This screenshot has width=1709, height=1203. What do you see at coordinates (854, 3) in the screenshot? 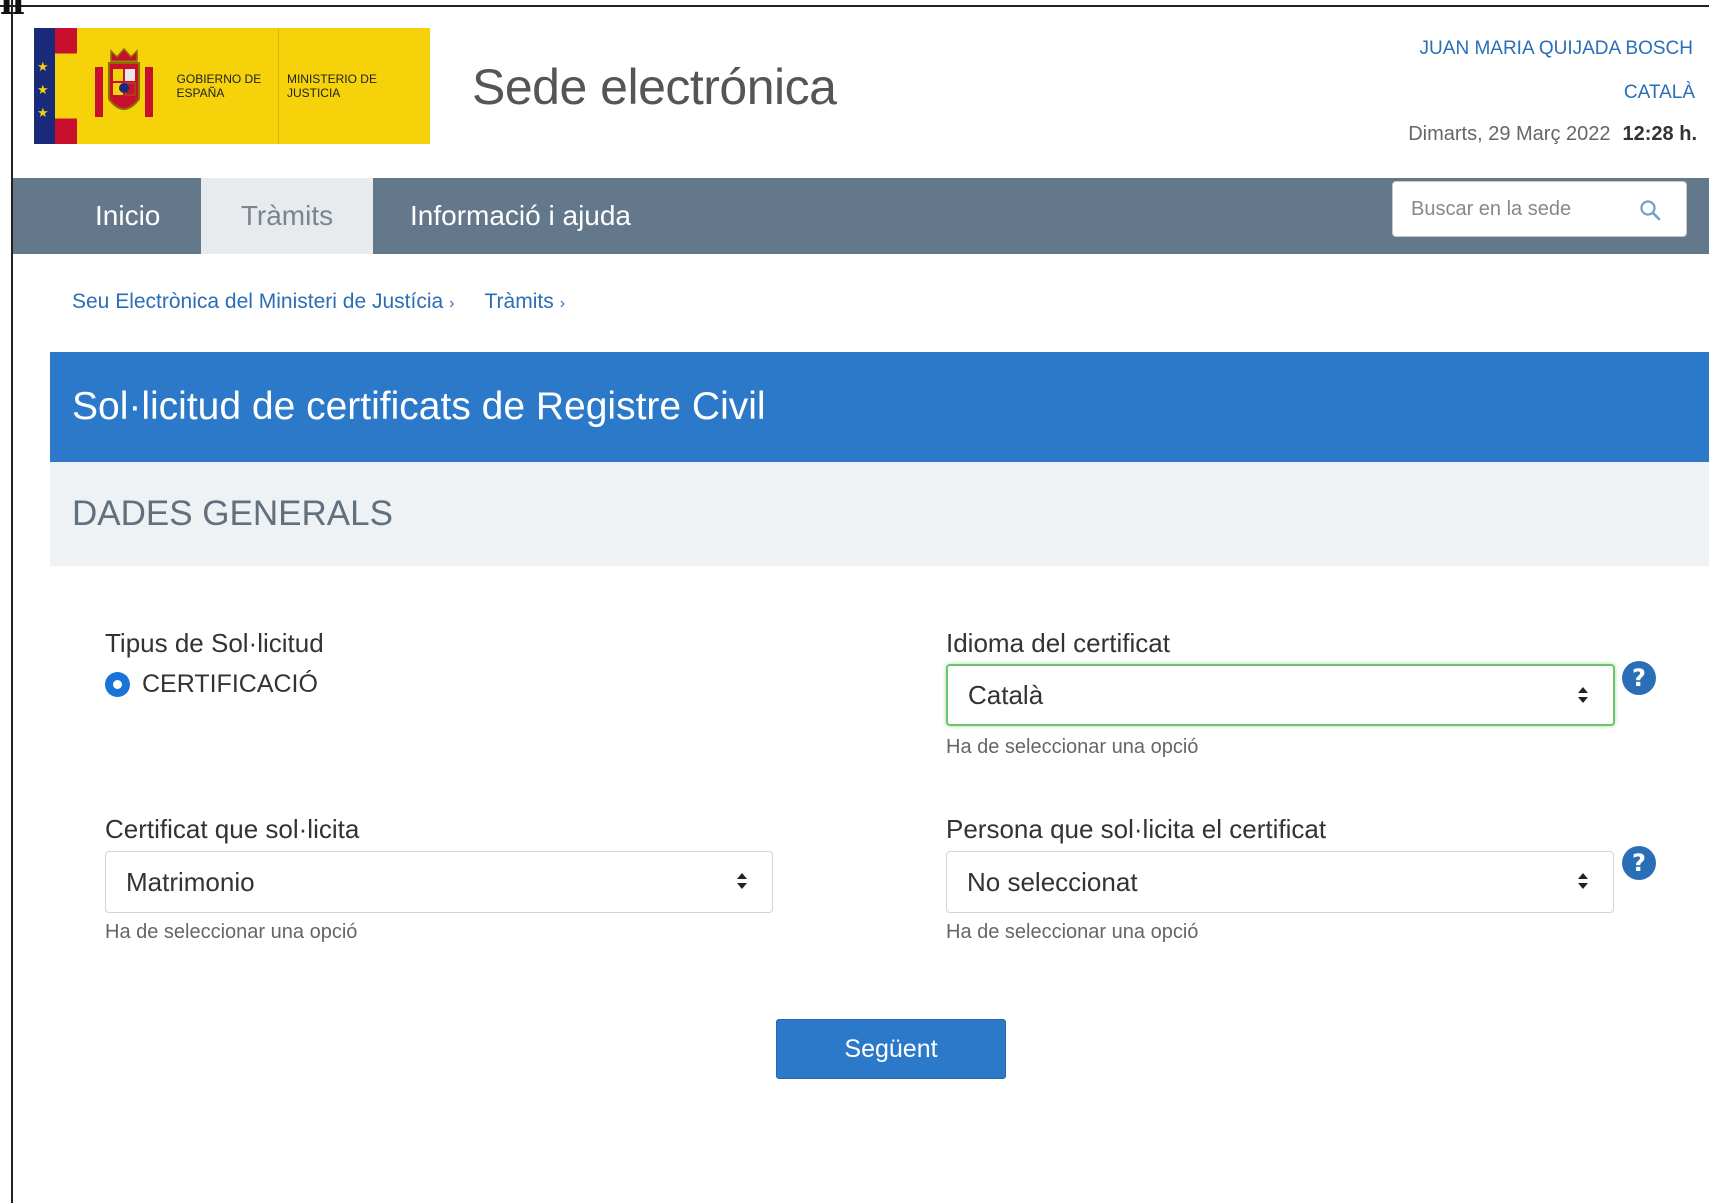
I see `window-top-border` at bounding box center [854, 3].